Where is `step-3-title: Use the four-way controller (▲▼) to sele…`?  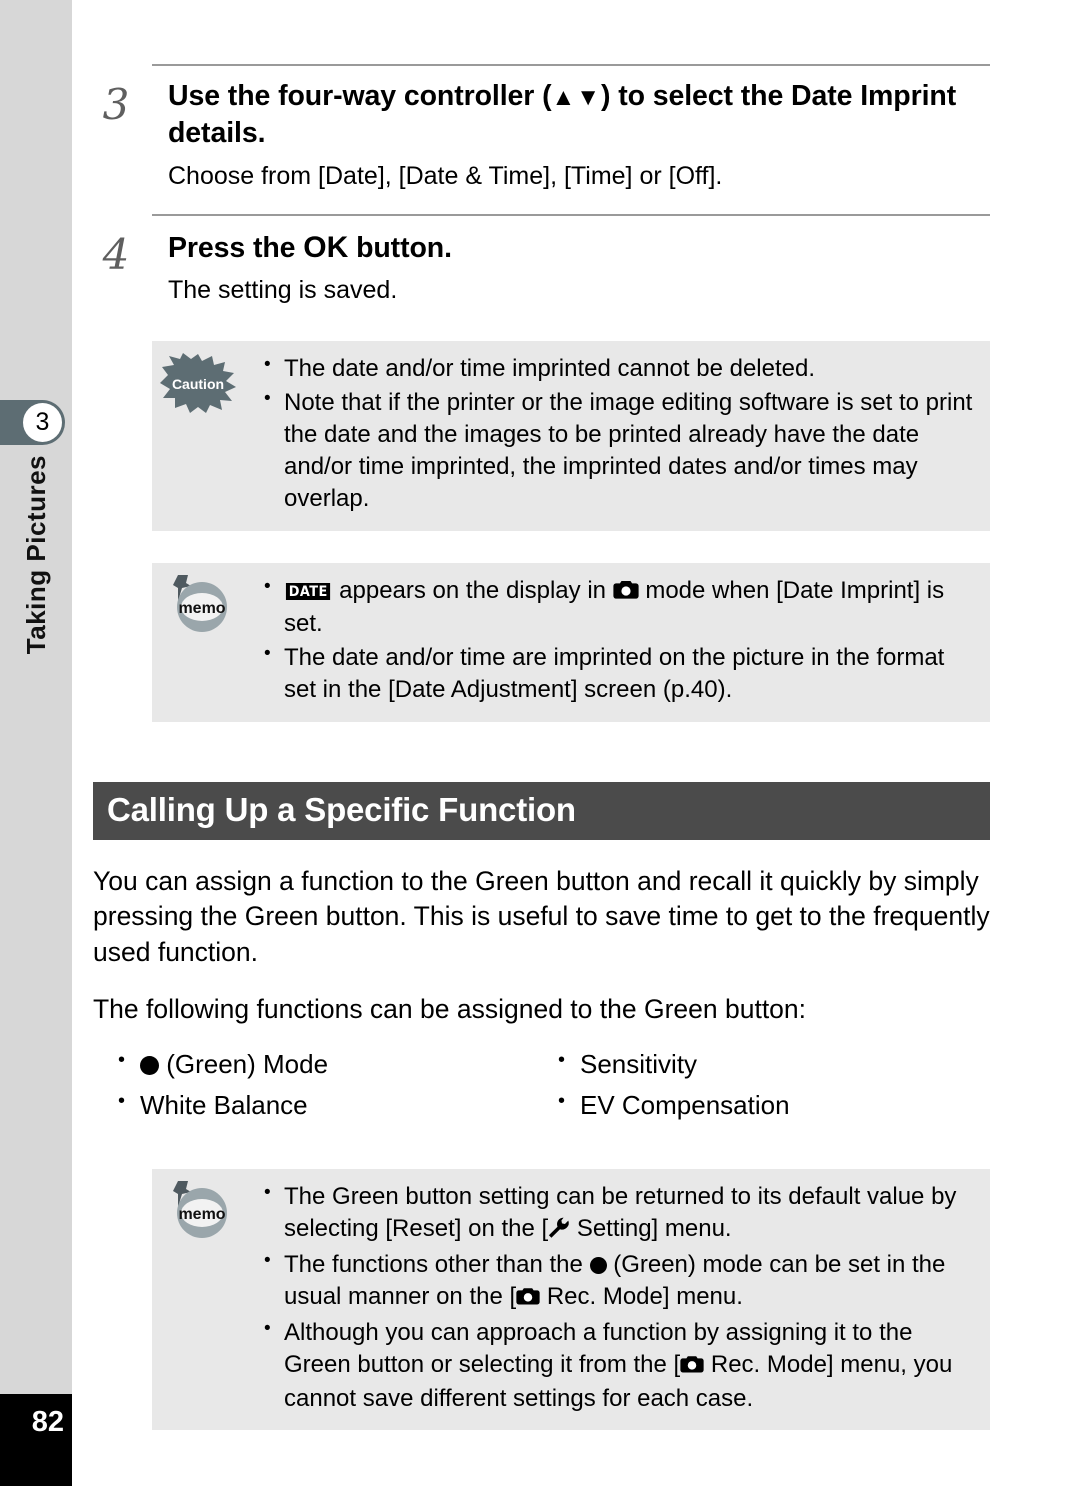
step-3-title: Use the four-way controller (▲▼) to sele… is located at coordinates (579, 115).